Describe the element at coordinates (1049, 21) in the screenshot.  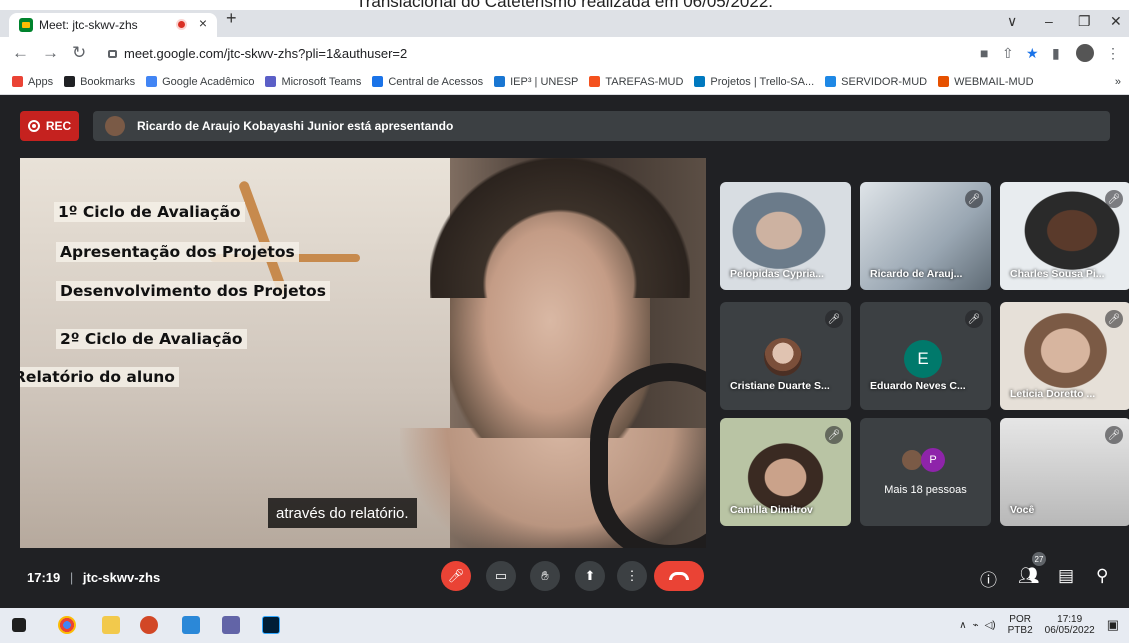
I see `minimize-button: –` at that location.